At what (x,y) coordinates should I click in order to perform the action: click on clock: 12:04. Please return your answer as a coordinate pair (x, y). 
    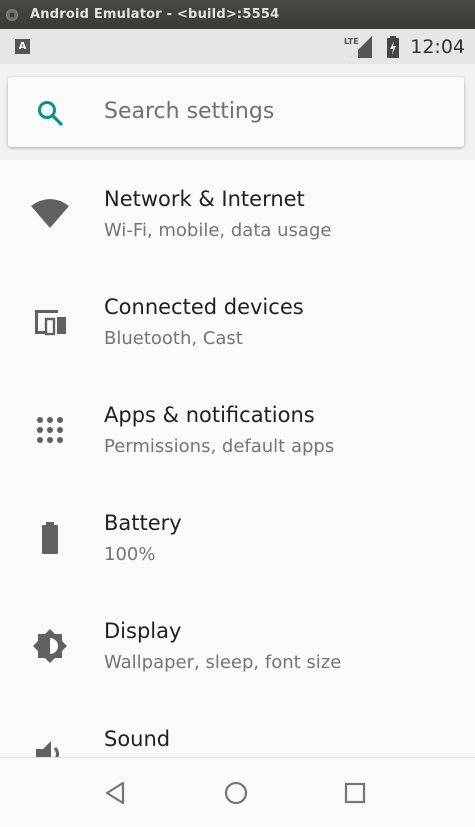
    Looking at the image, I should click on (437, 46).